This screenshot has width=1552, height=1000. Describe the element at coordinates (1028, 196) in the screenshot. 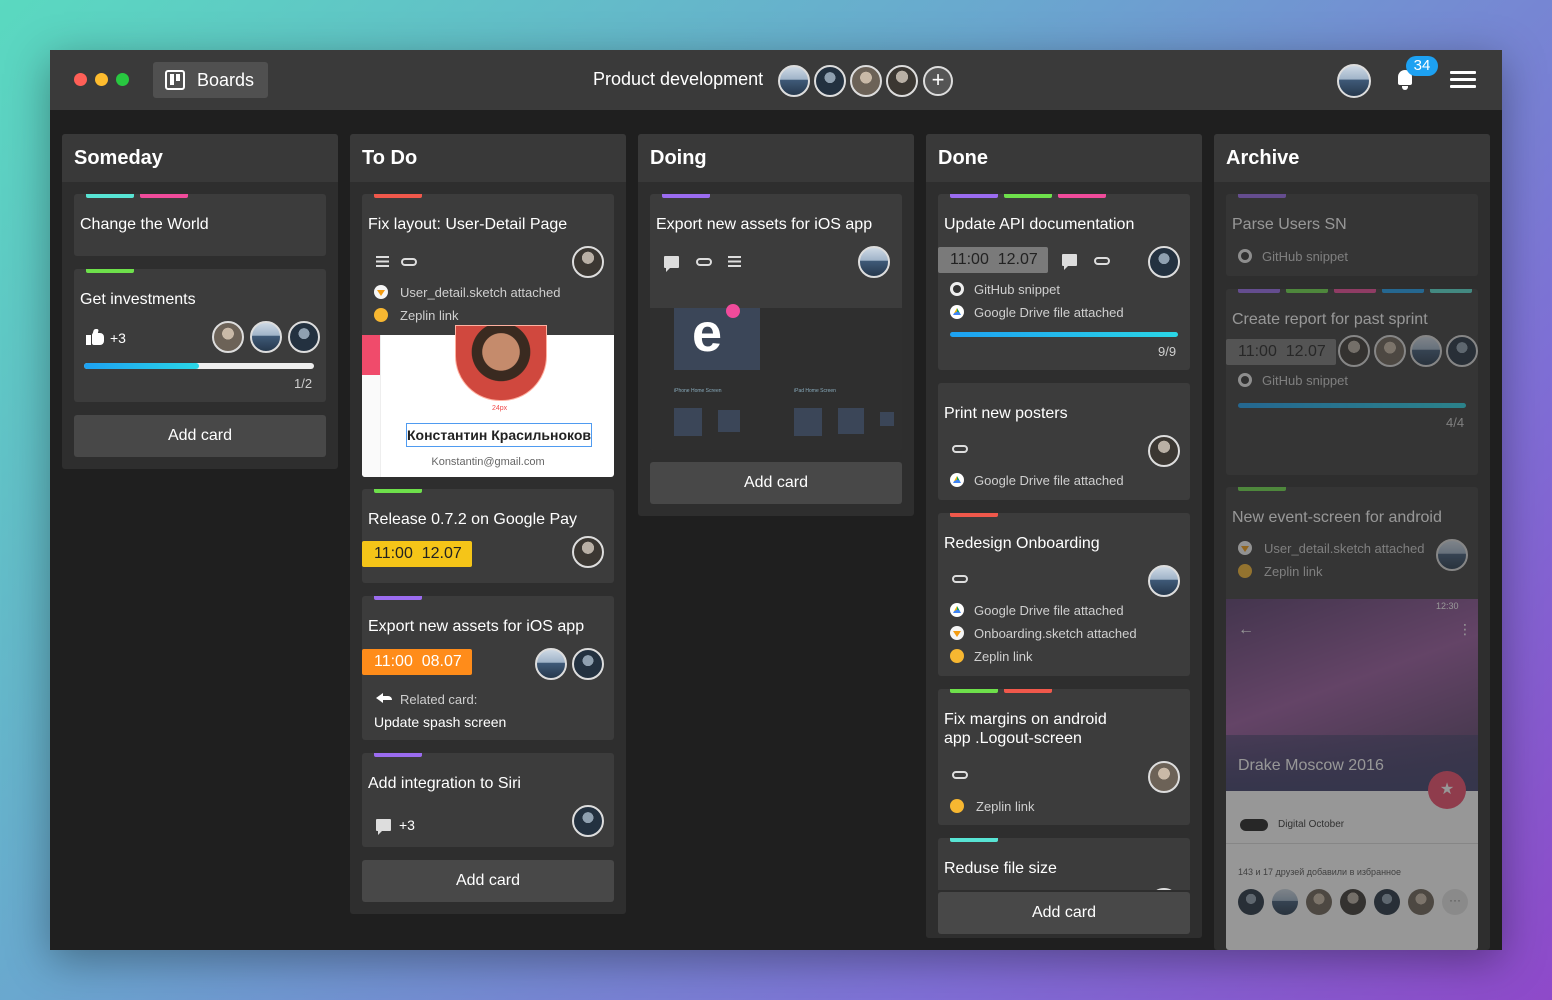

I see `label-green` at that location.